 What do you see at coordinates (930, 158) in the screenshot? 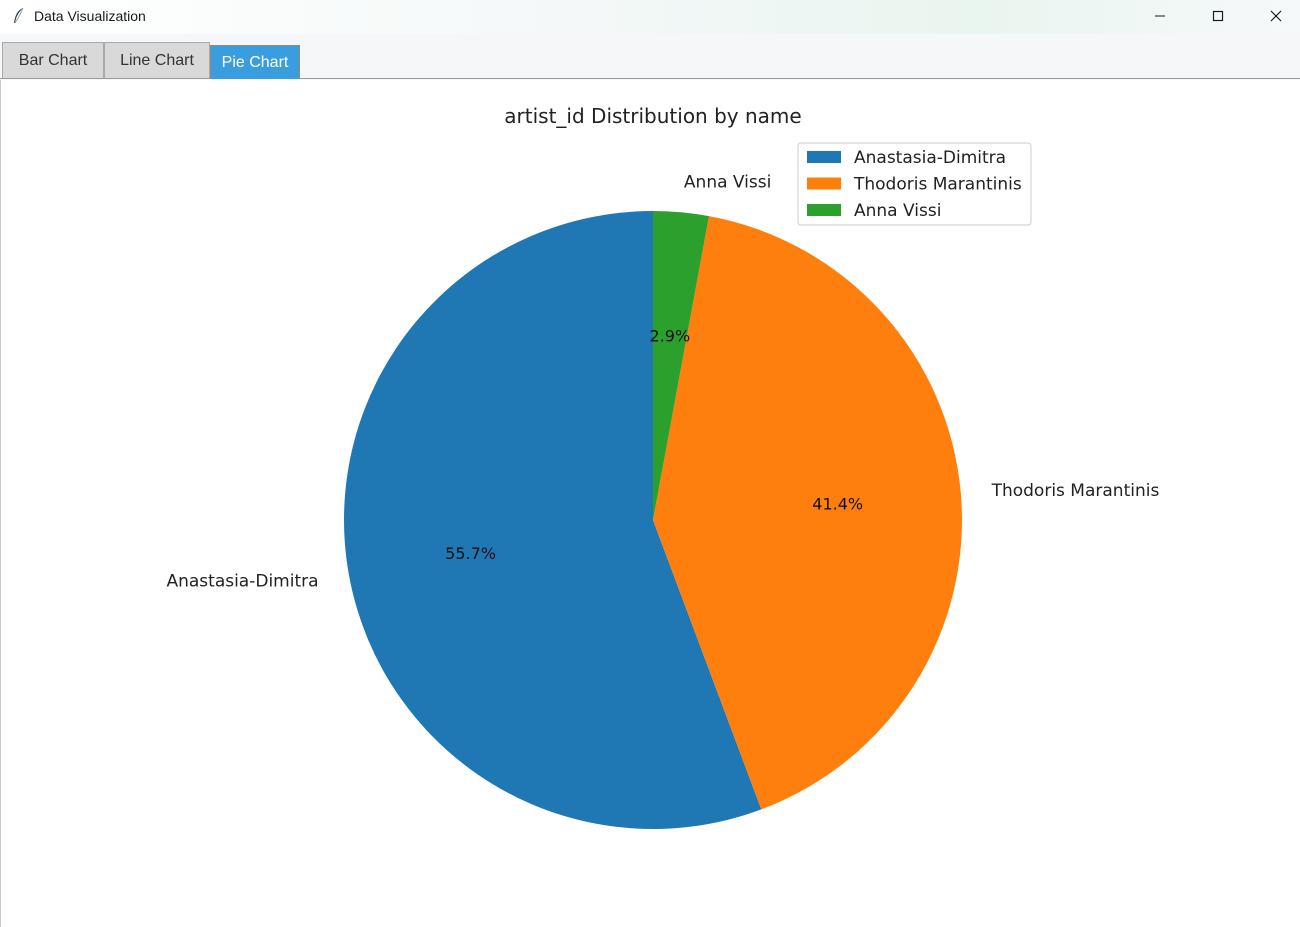
I see `legend-label-anastasia-dimitra: Anastasia-Dimitra` at bounding box center [930, 158].